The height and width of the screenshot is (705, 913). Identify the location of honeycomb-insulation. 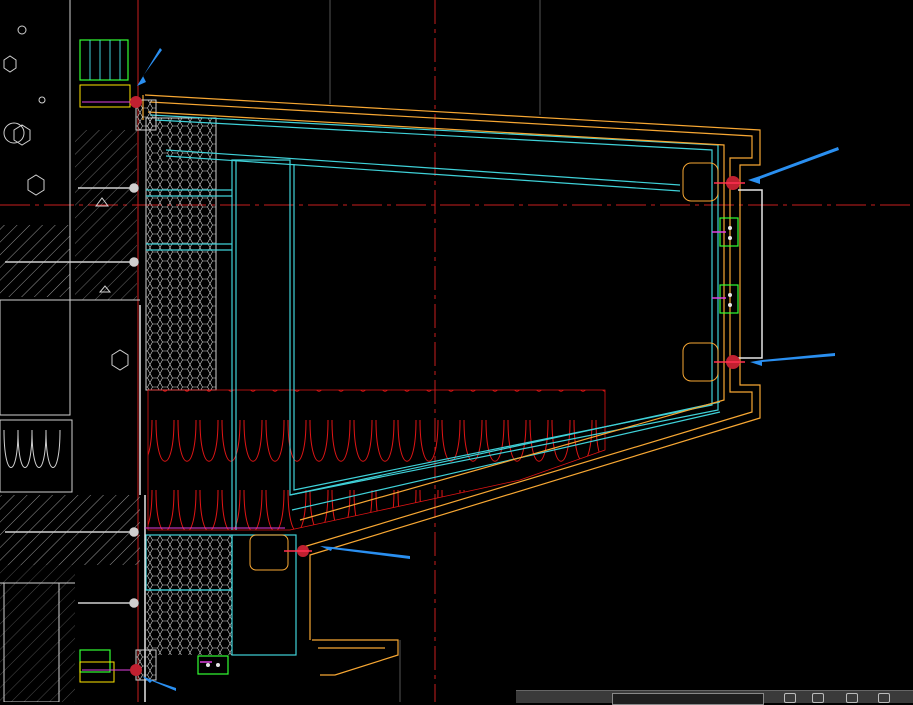
(188, 386).